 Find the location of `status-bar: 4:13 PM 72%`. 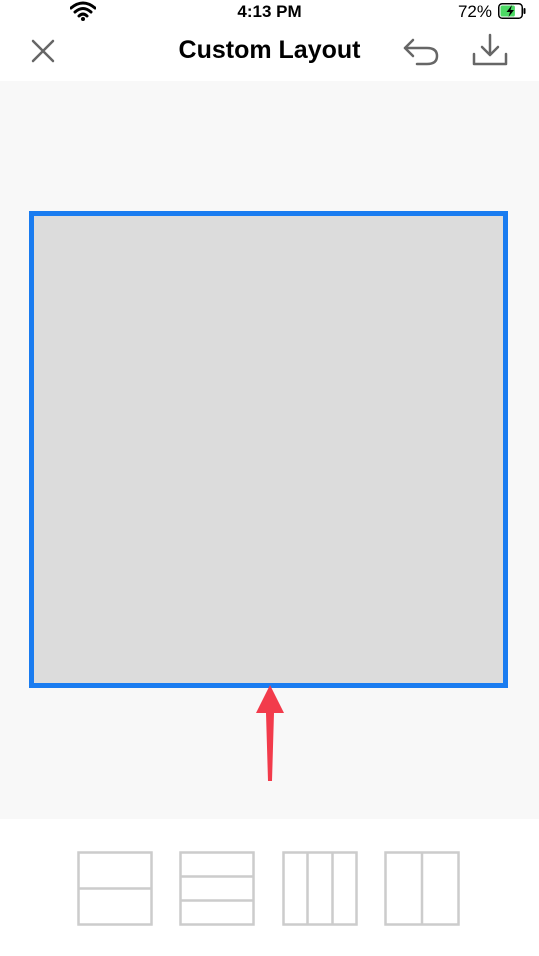

status-bar: 4:13 PM 72% is located at coordinates (269, 12).